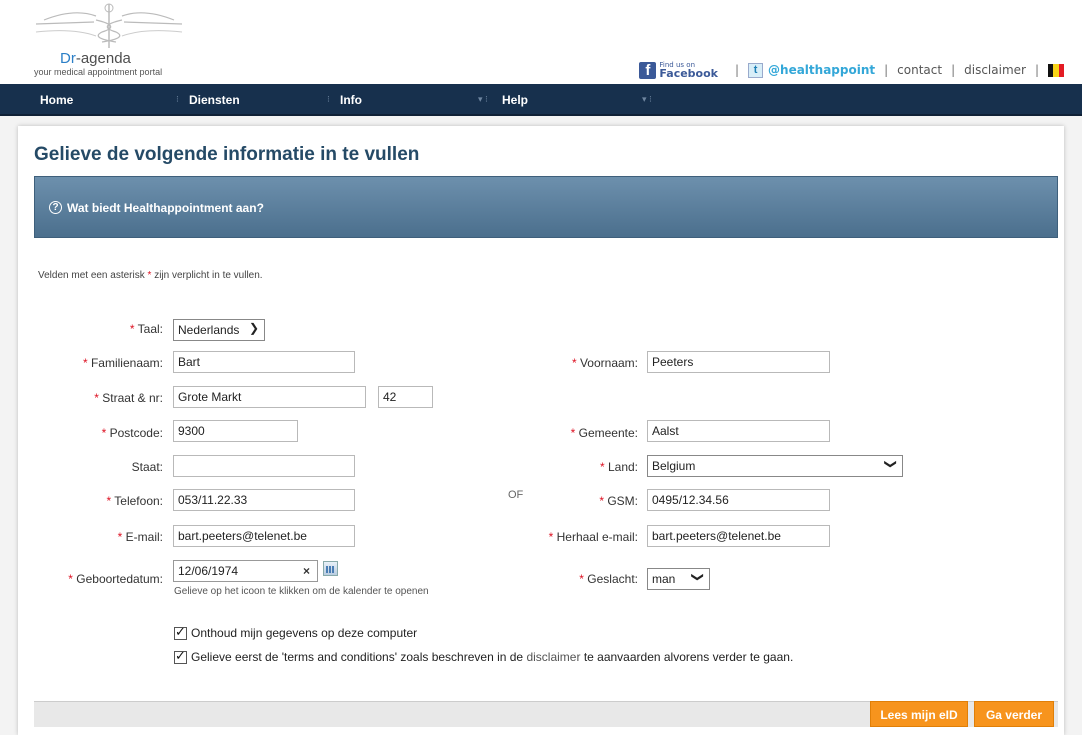  Describe the element at coordinates (304, 633) in the screenshot. I see `remember-label: Onthoud mijn gegevens op deze computer` at that location.